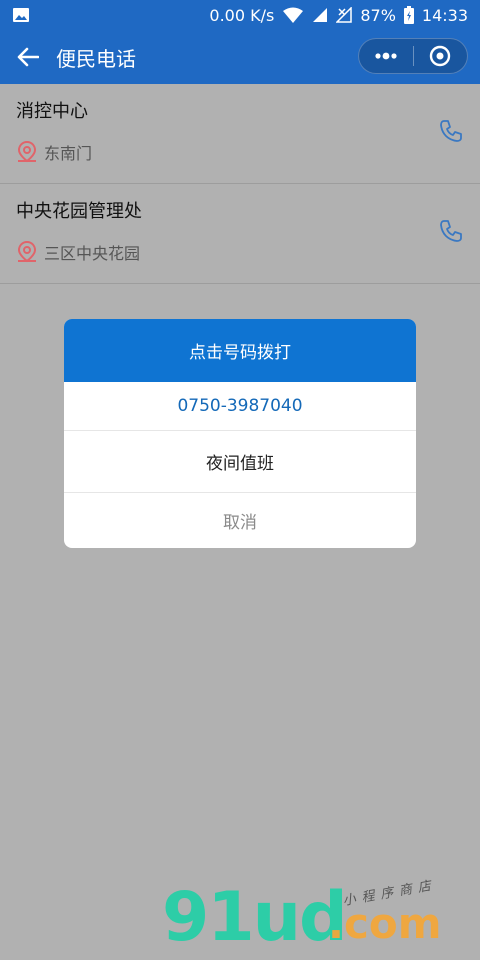 The image size is (480, 960). What do you see at coordinates (408, 15) in the screenshot?
I see `battery-charging-icon` at bounding box center [408, 15].